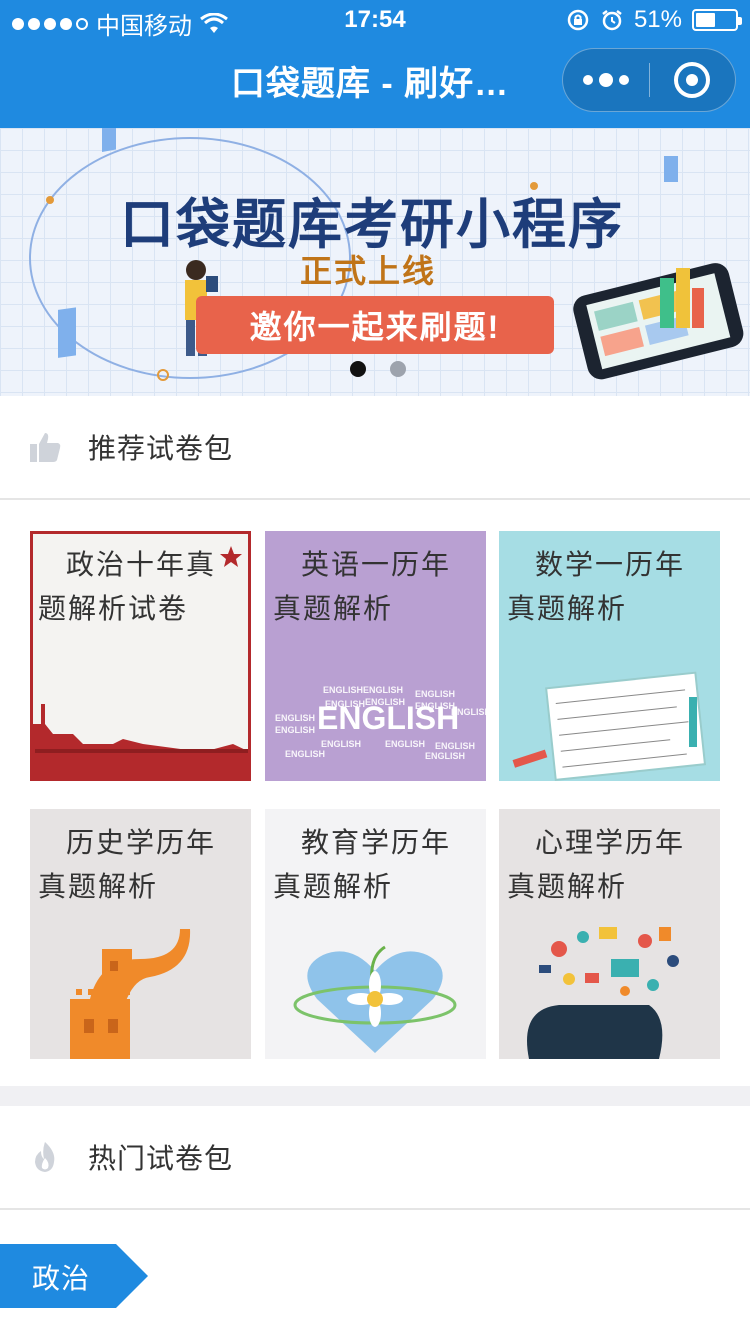 This screenshot has width=750, height=1334. What do you see at coordinates (375, 20) in the screenshot?
I see `status-bar: 中国移动 17:54 51%` at bounding box center [375, 20].